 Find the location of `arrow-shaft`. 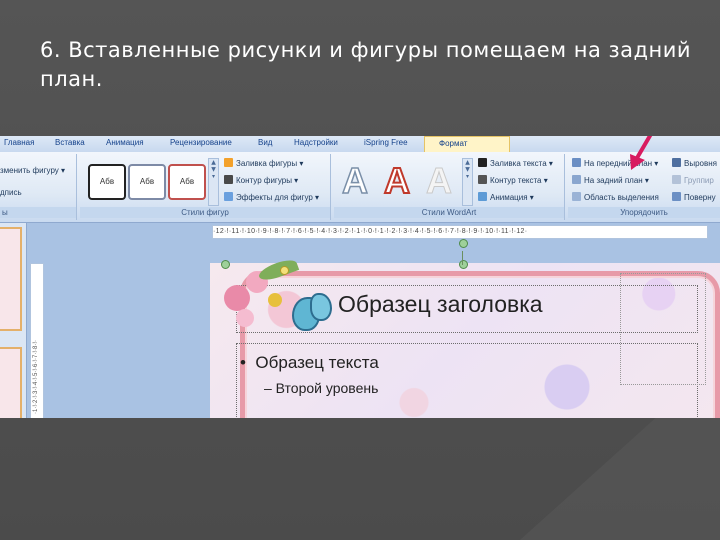

arrow-shaft is located at coordinates (644, 148).